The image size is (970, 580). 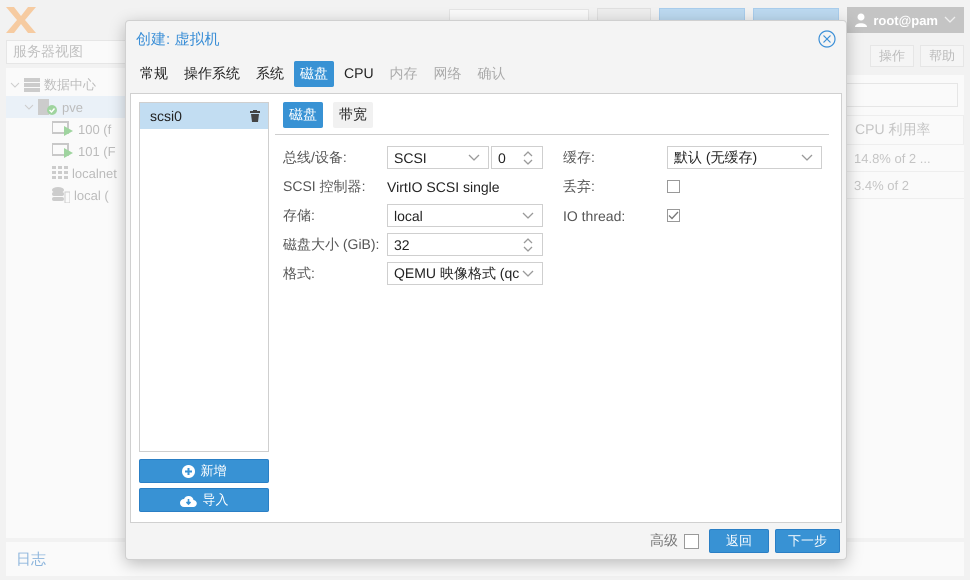 I want to click on field-value: VirtIO SCSI single, so click(x=443, y=186).